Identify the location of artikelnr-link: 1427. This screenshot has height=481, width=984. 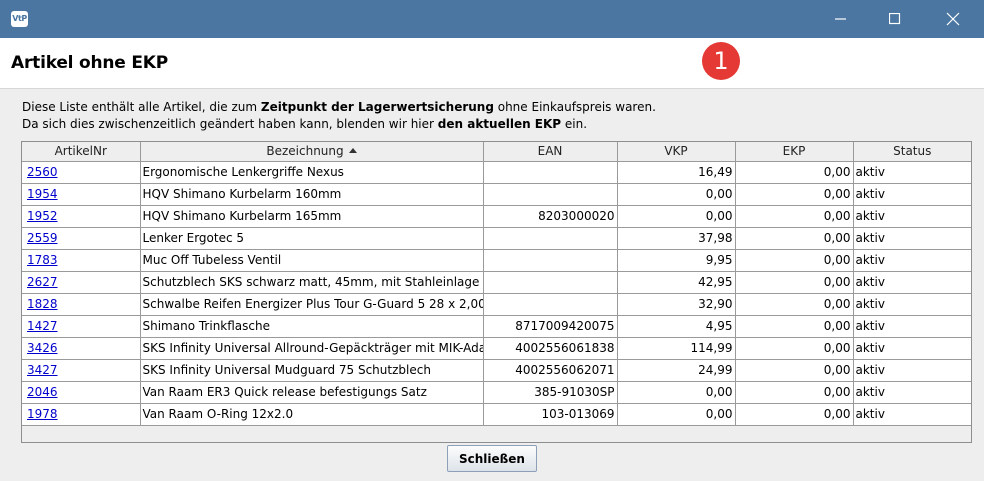
(41, 326).